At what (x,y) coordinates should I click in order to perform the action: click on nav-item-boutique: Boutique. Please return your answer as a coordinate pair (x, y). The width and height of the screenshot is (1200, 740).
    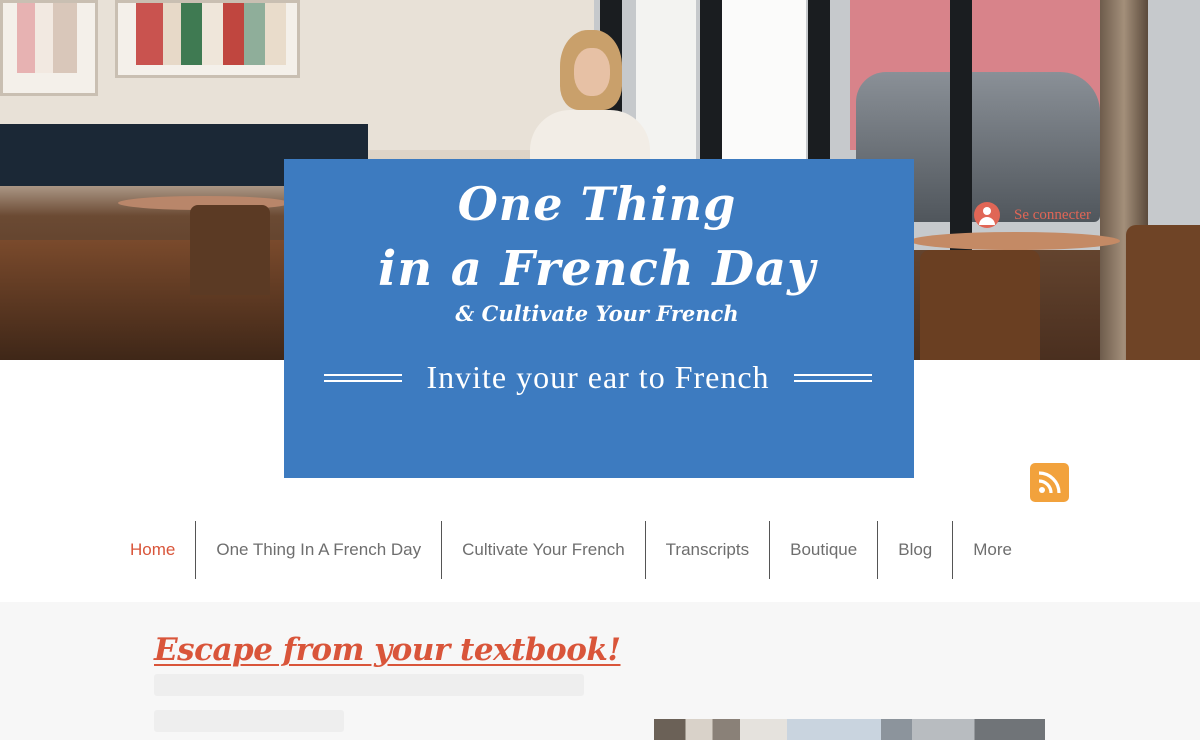
    Looking at the image, I should click on (823, 550).